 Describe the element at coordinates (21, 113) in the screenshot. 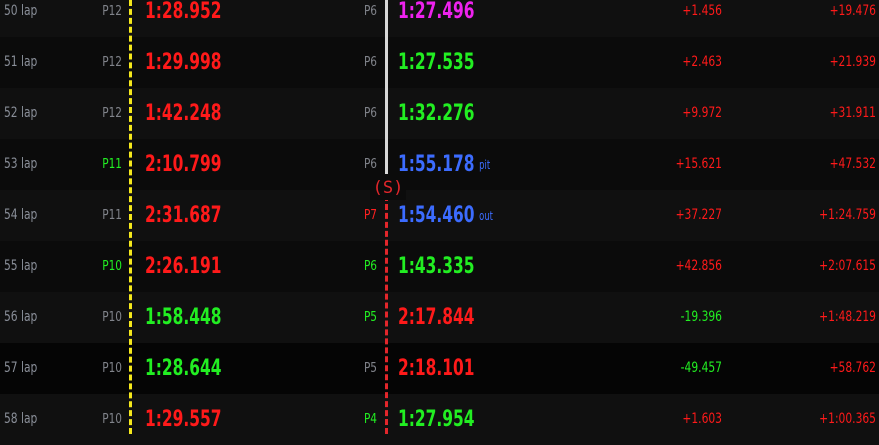

I see `lap-number: 52 lap` at that location.